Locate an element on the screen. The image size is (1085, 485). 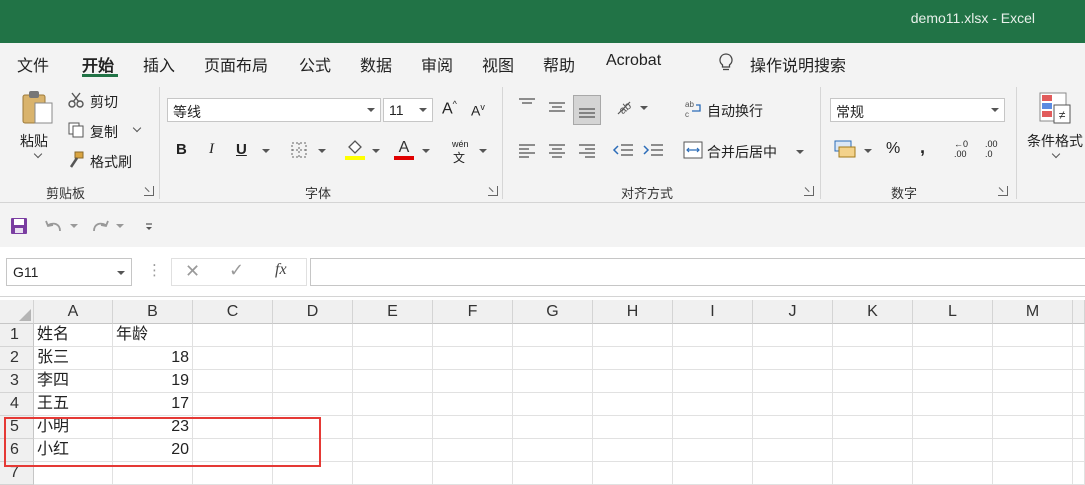
scissors-icon is located at coordinates (76, 100).